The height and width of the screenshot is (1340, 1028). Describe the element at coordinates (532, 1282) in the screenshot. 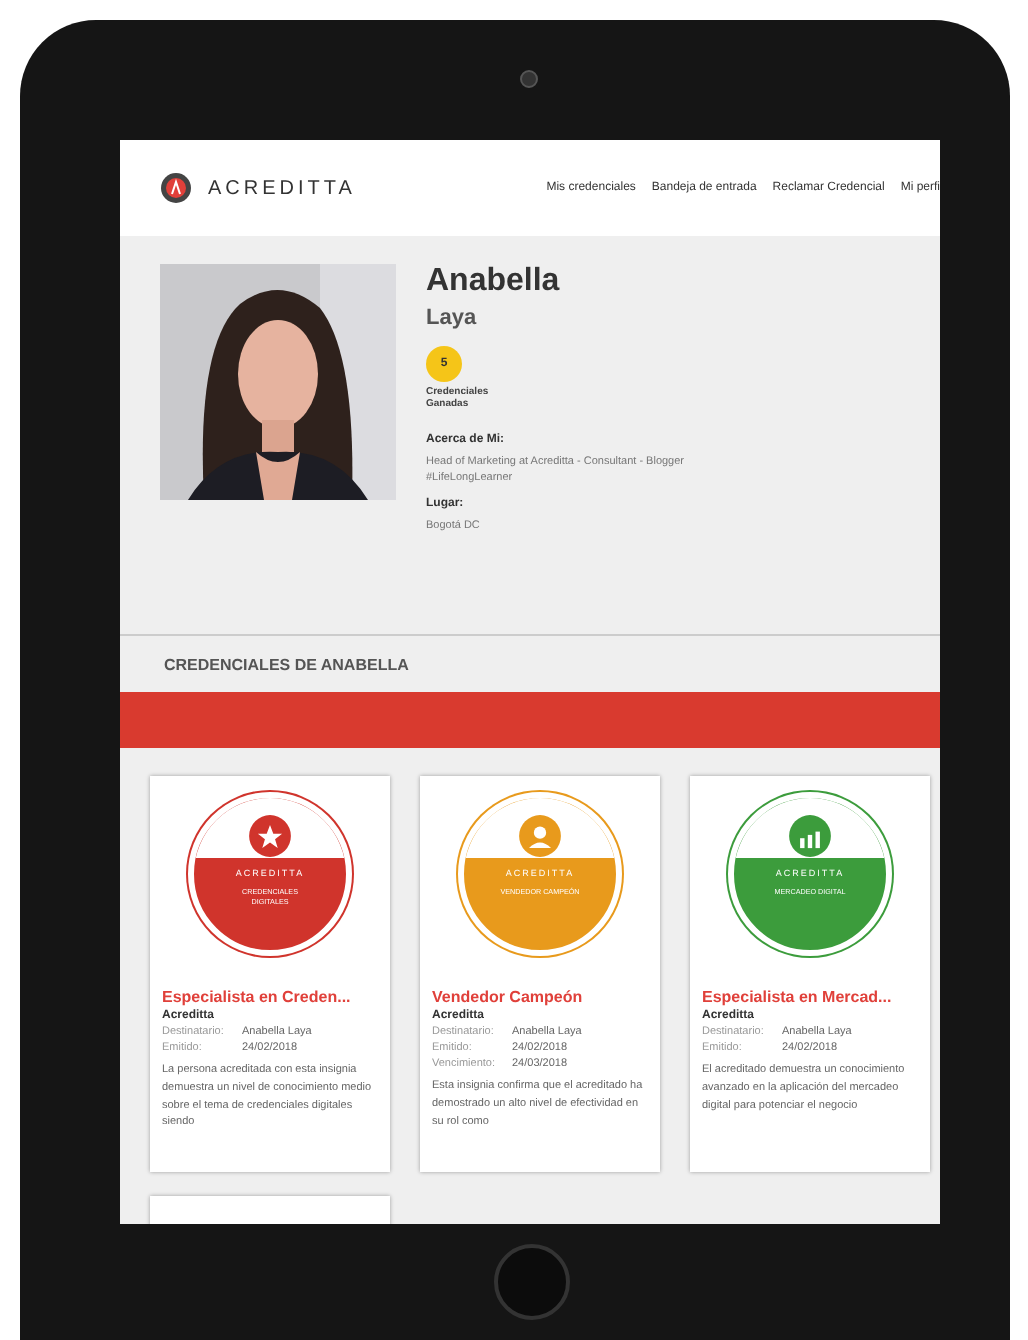

I see `home-button` at that location.